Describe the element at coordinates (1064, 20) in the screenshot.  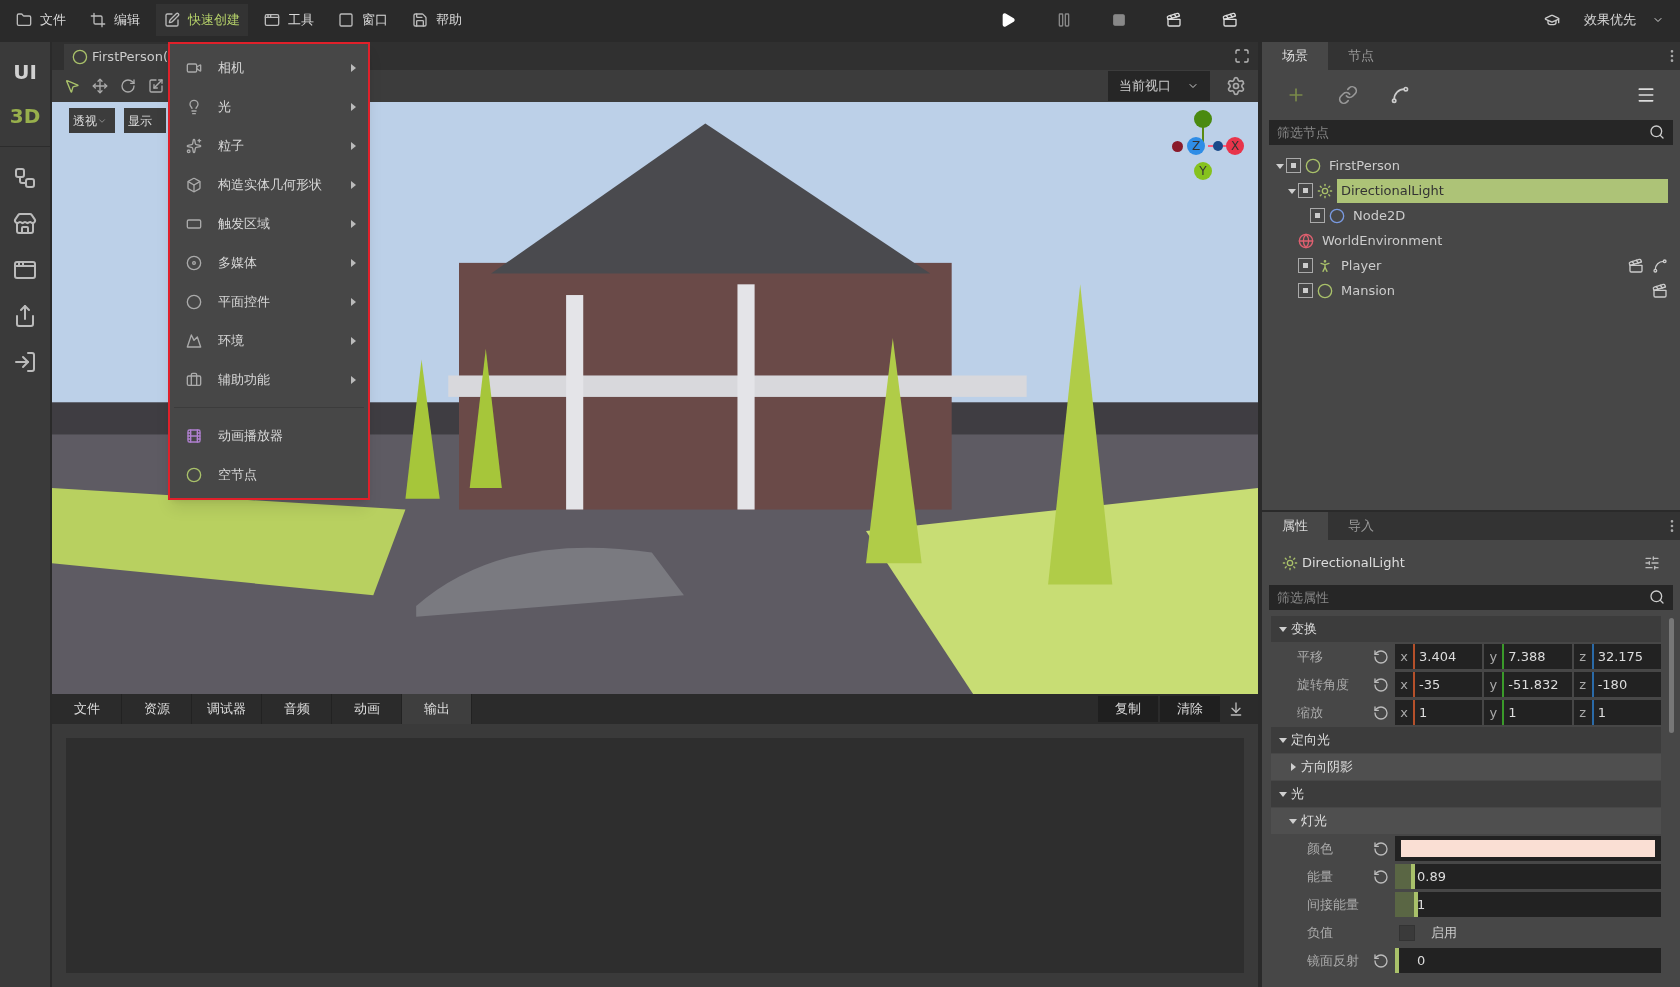
I see `pause-icon` at that location.